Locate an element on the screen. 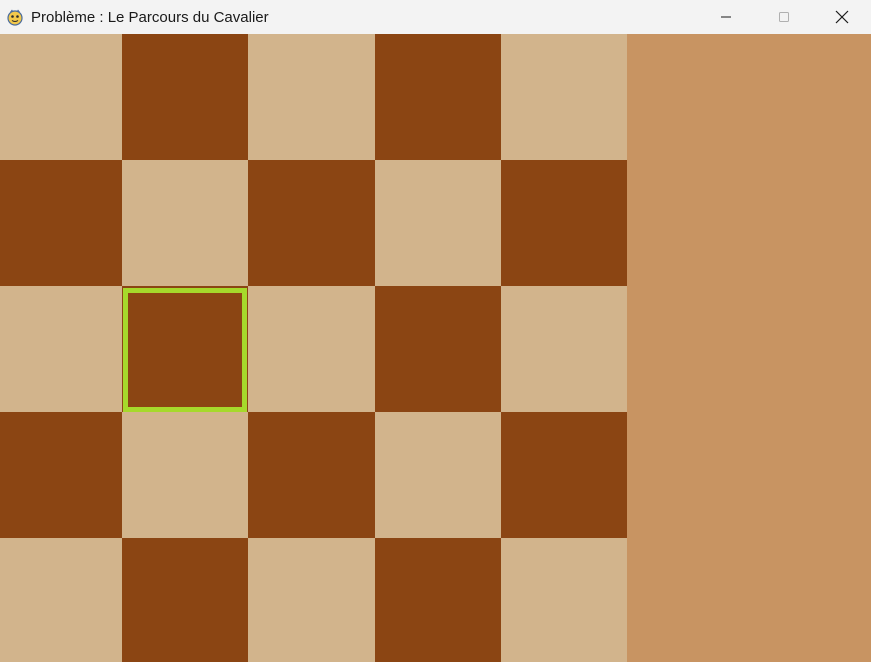  board-square-r1-c3 is located at coordinates (438, 223).